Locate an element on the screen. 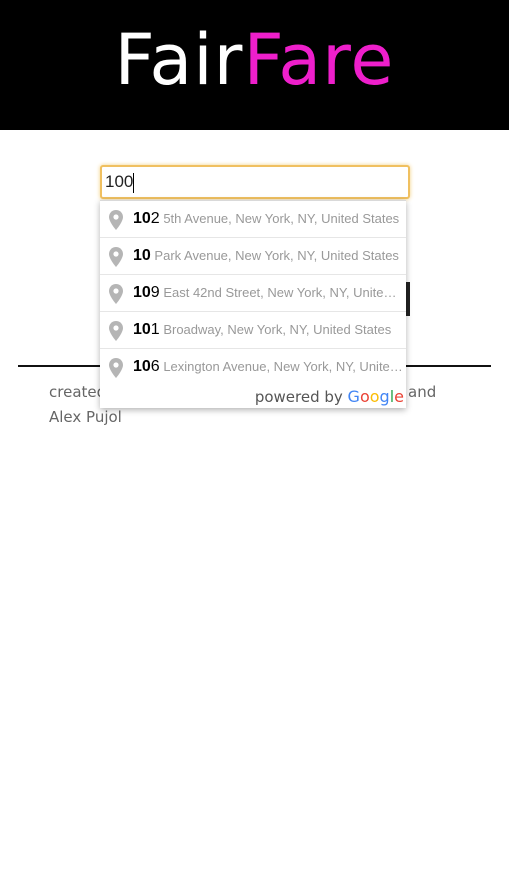  logo-fair: Fair is located at coordinates (179, 60).